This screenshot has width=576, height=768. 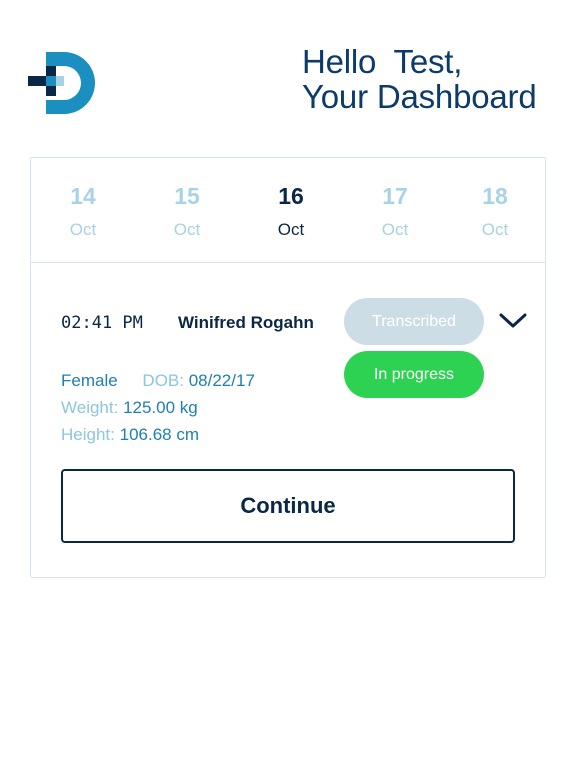 I want to click on appointment-time: 02:41 PM, so click(x=102, y=323).